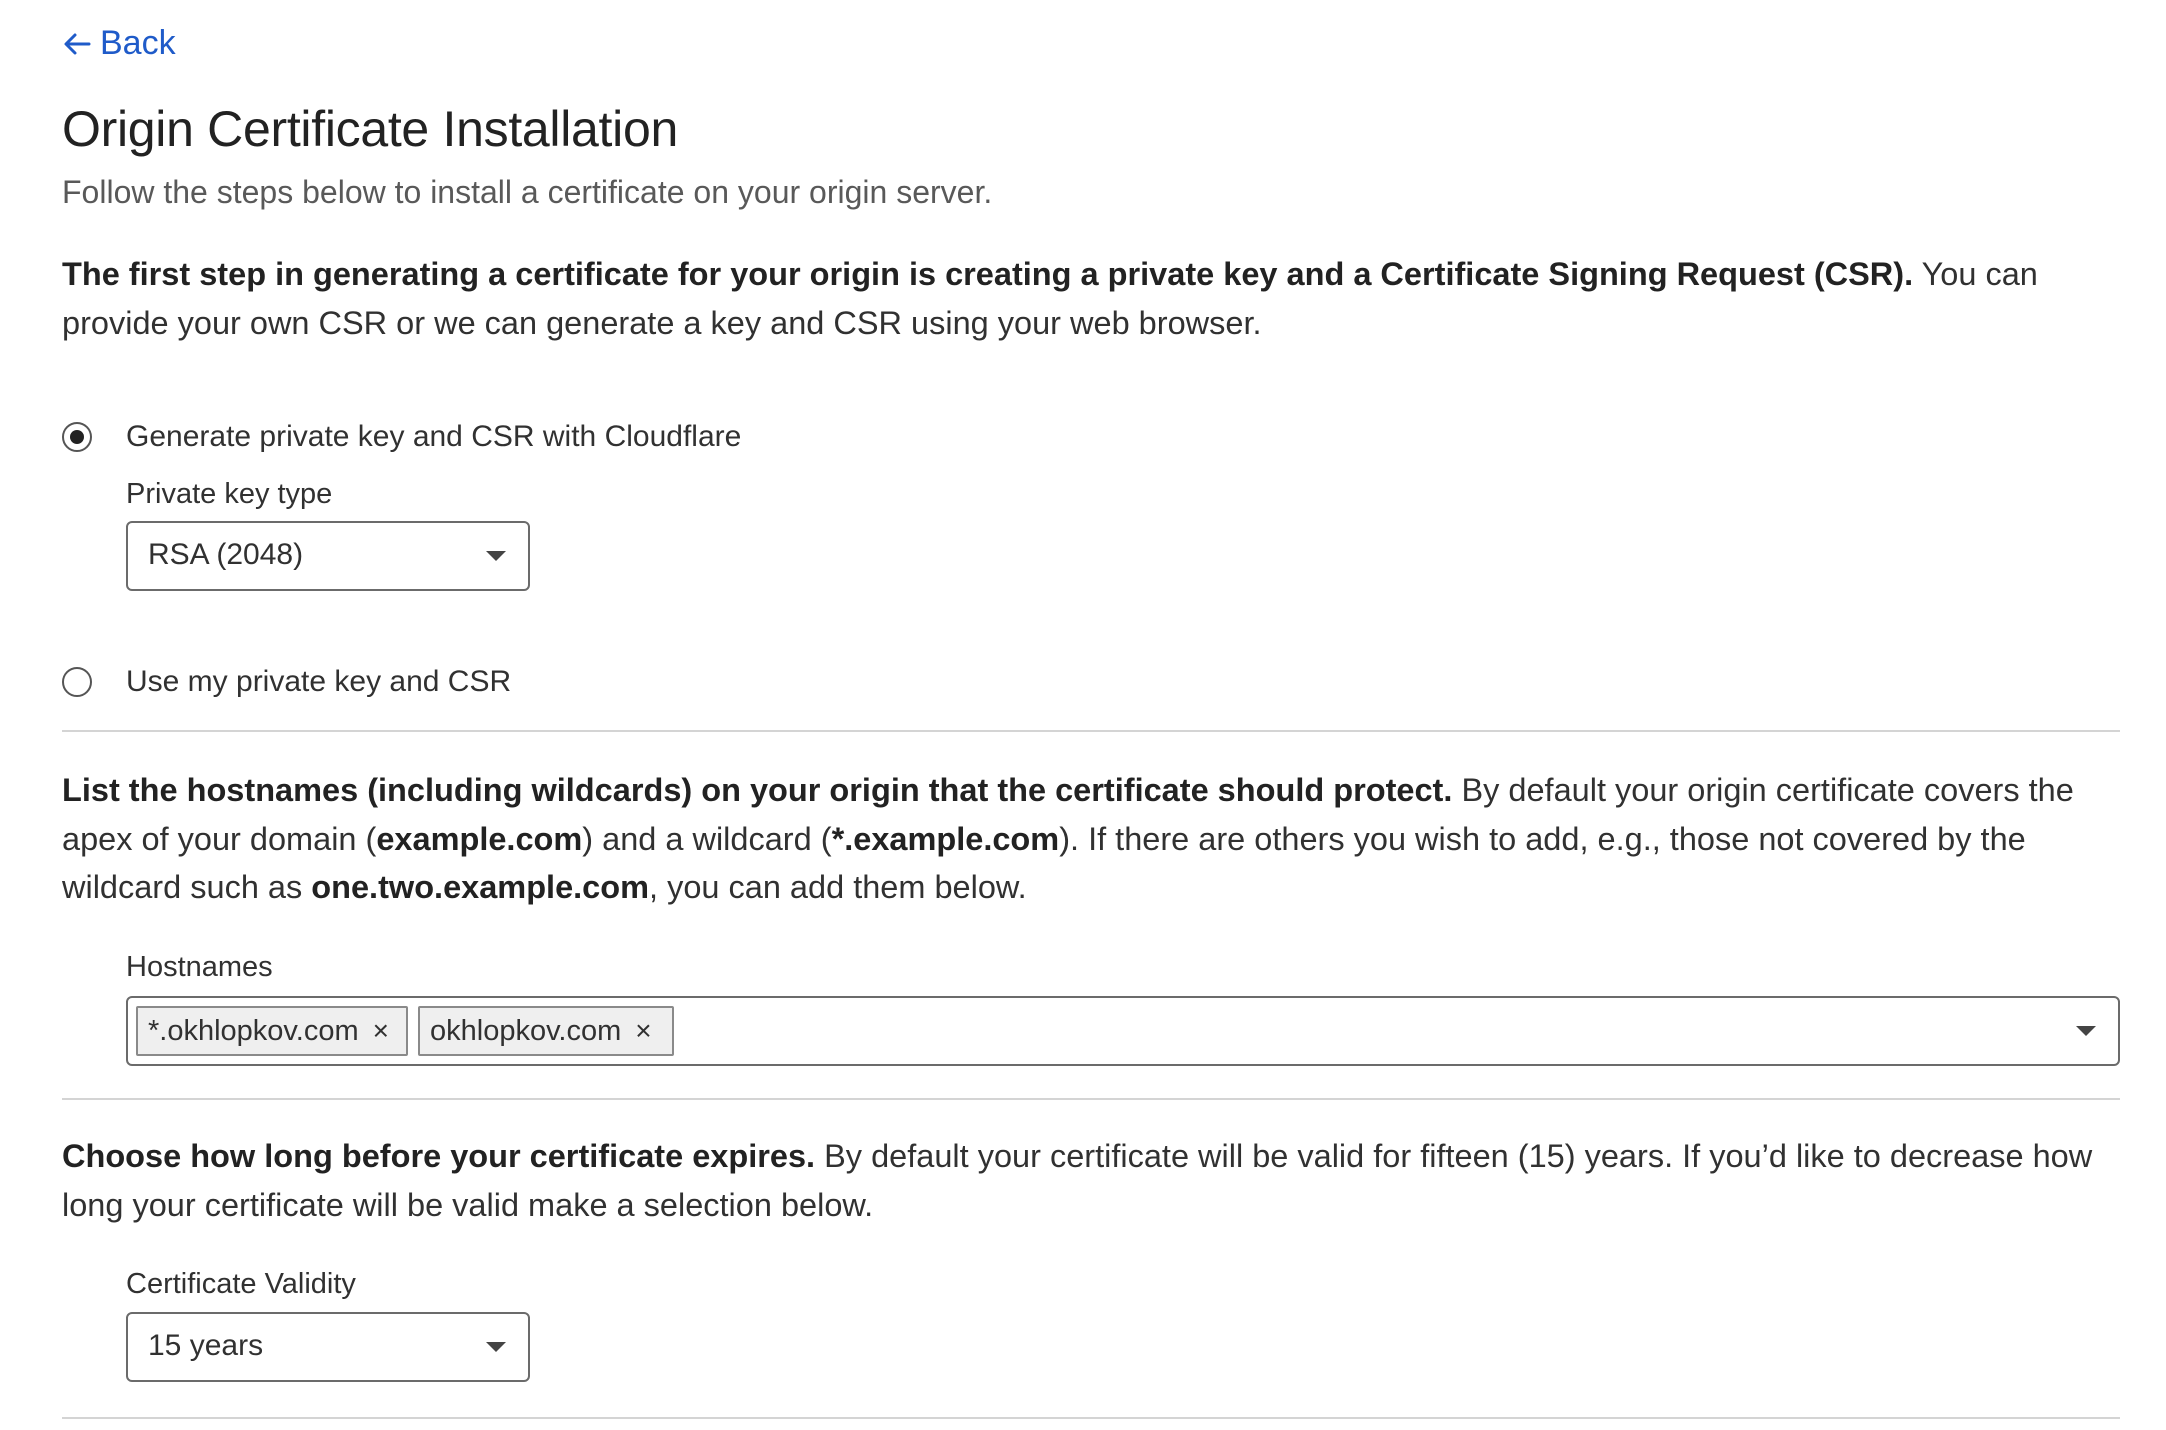  What do you see at coordinates (199, 967) in the screenshot?
I see `hostnames-label: Hostnames` at bounding box center [199, 967].